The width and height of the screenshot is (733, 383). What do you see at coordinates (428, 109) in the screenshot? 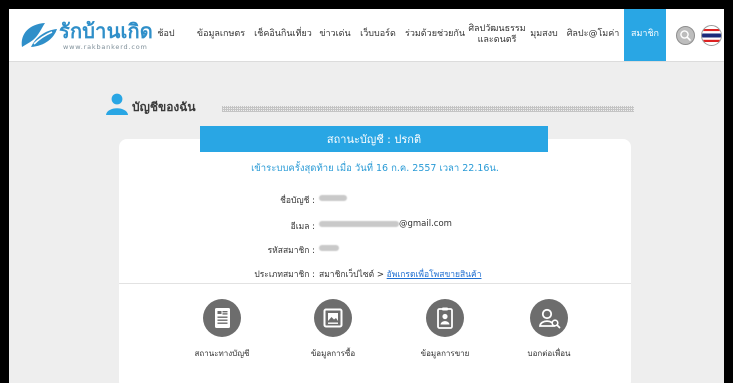
I see `title-divider` at bounding box center [428, 109].